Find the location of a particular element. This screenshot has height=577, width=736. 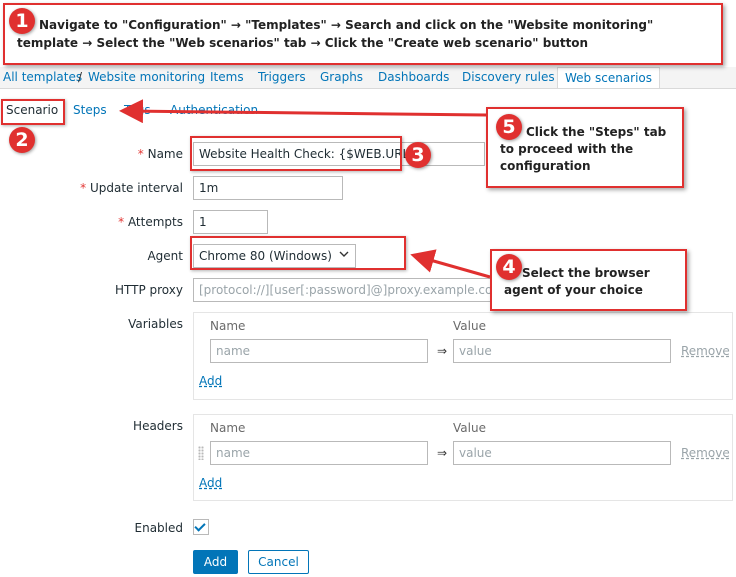

variables-col-name: Name is located at coordinates (228, 326).